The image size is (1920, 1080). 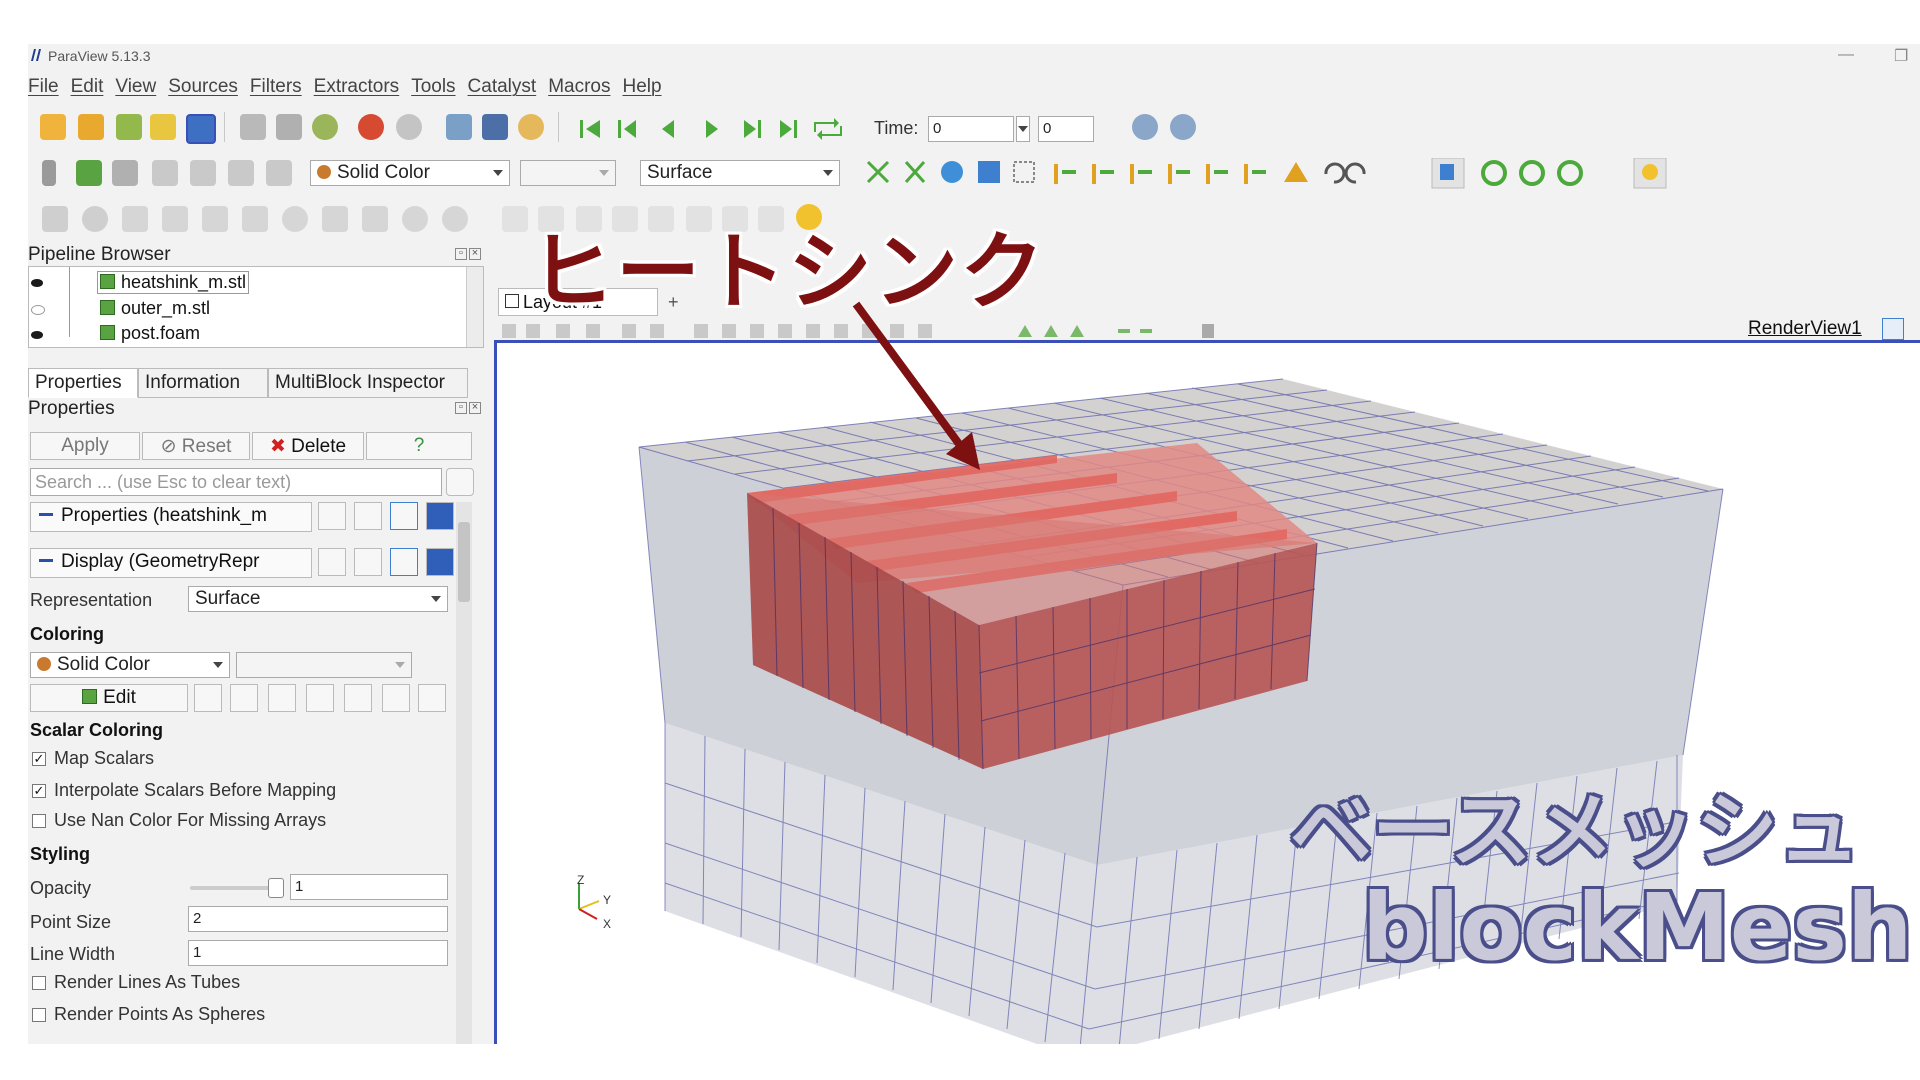 I want to click on base-mesh-annotation: ベースメッシュ, so click(x=1575, y=831).